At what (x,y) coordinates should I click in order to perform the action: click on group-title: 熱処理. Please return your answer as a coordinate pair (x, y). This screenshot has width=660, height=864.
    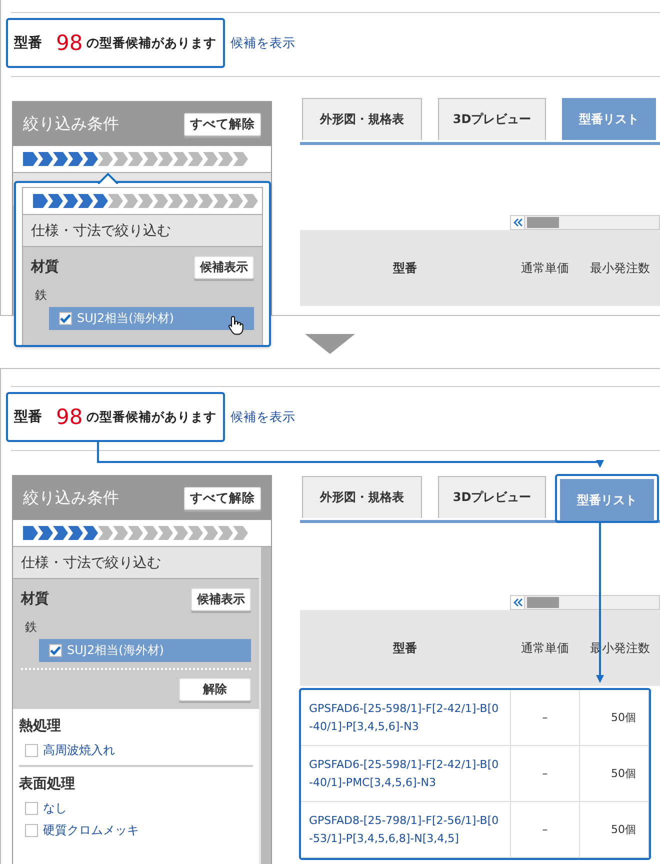
    Looking at the image, I should click on (40, 726).